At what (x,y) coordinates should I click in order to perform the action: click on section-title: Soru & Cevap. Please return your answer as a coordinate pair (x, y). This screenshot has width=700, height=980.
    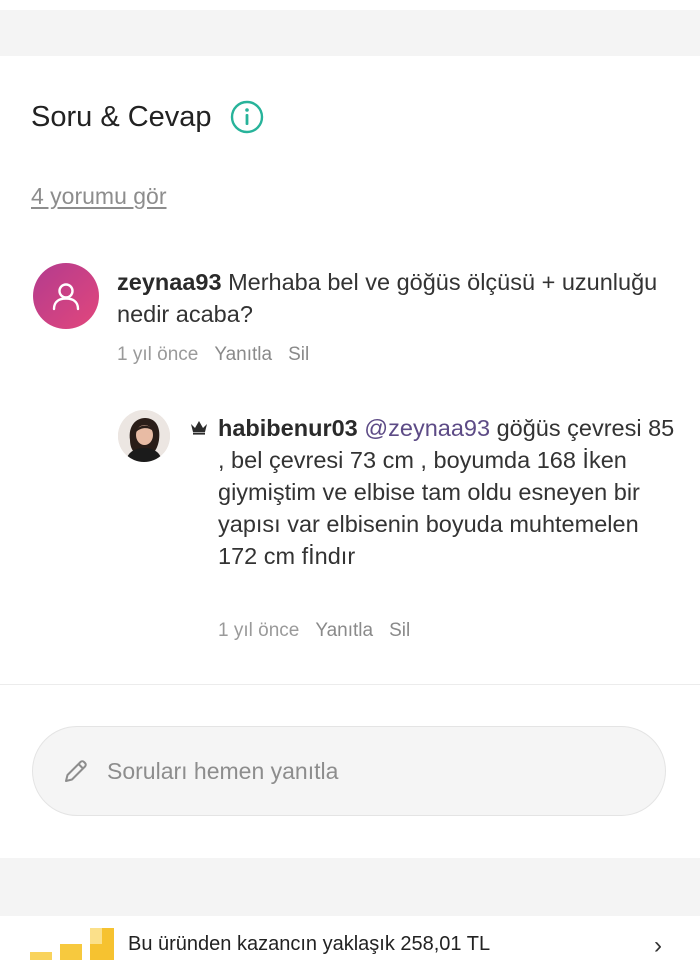
    Looking at the image, I should click on (121, 116).